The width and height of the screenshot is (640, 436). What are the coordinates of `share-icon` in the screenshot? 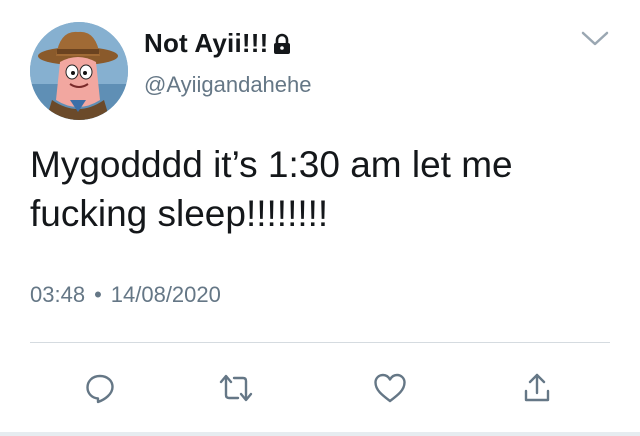 It's located at (537, 390).